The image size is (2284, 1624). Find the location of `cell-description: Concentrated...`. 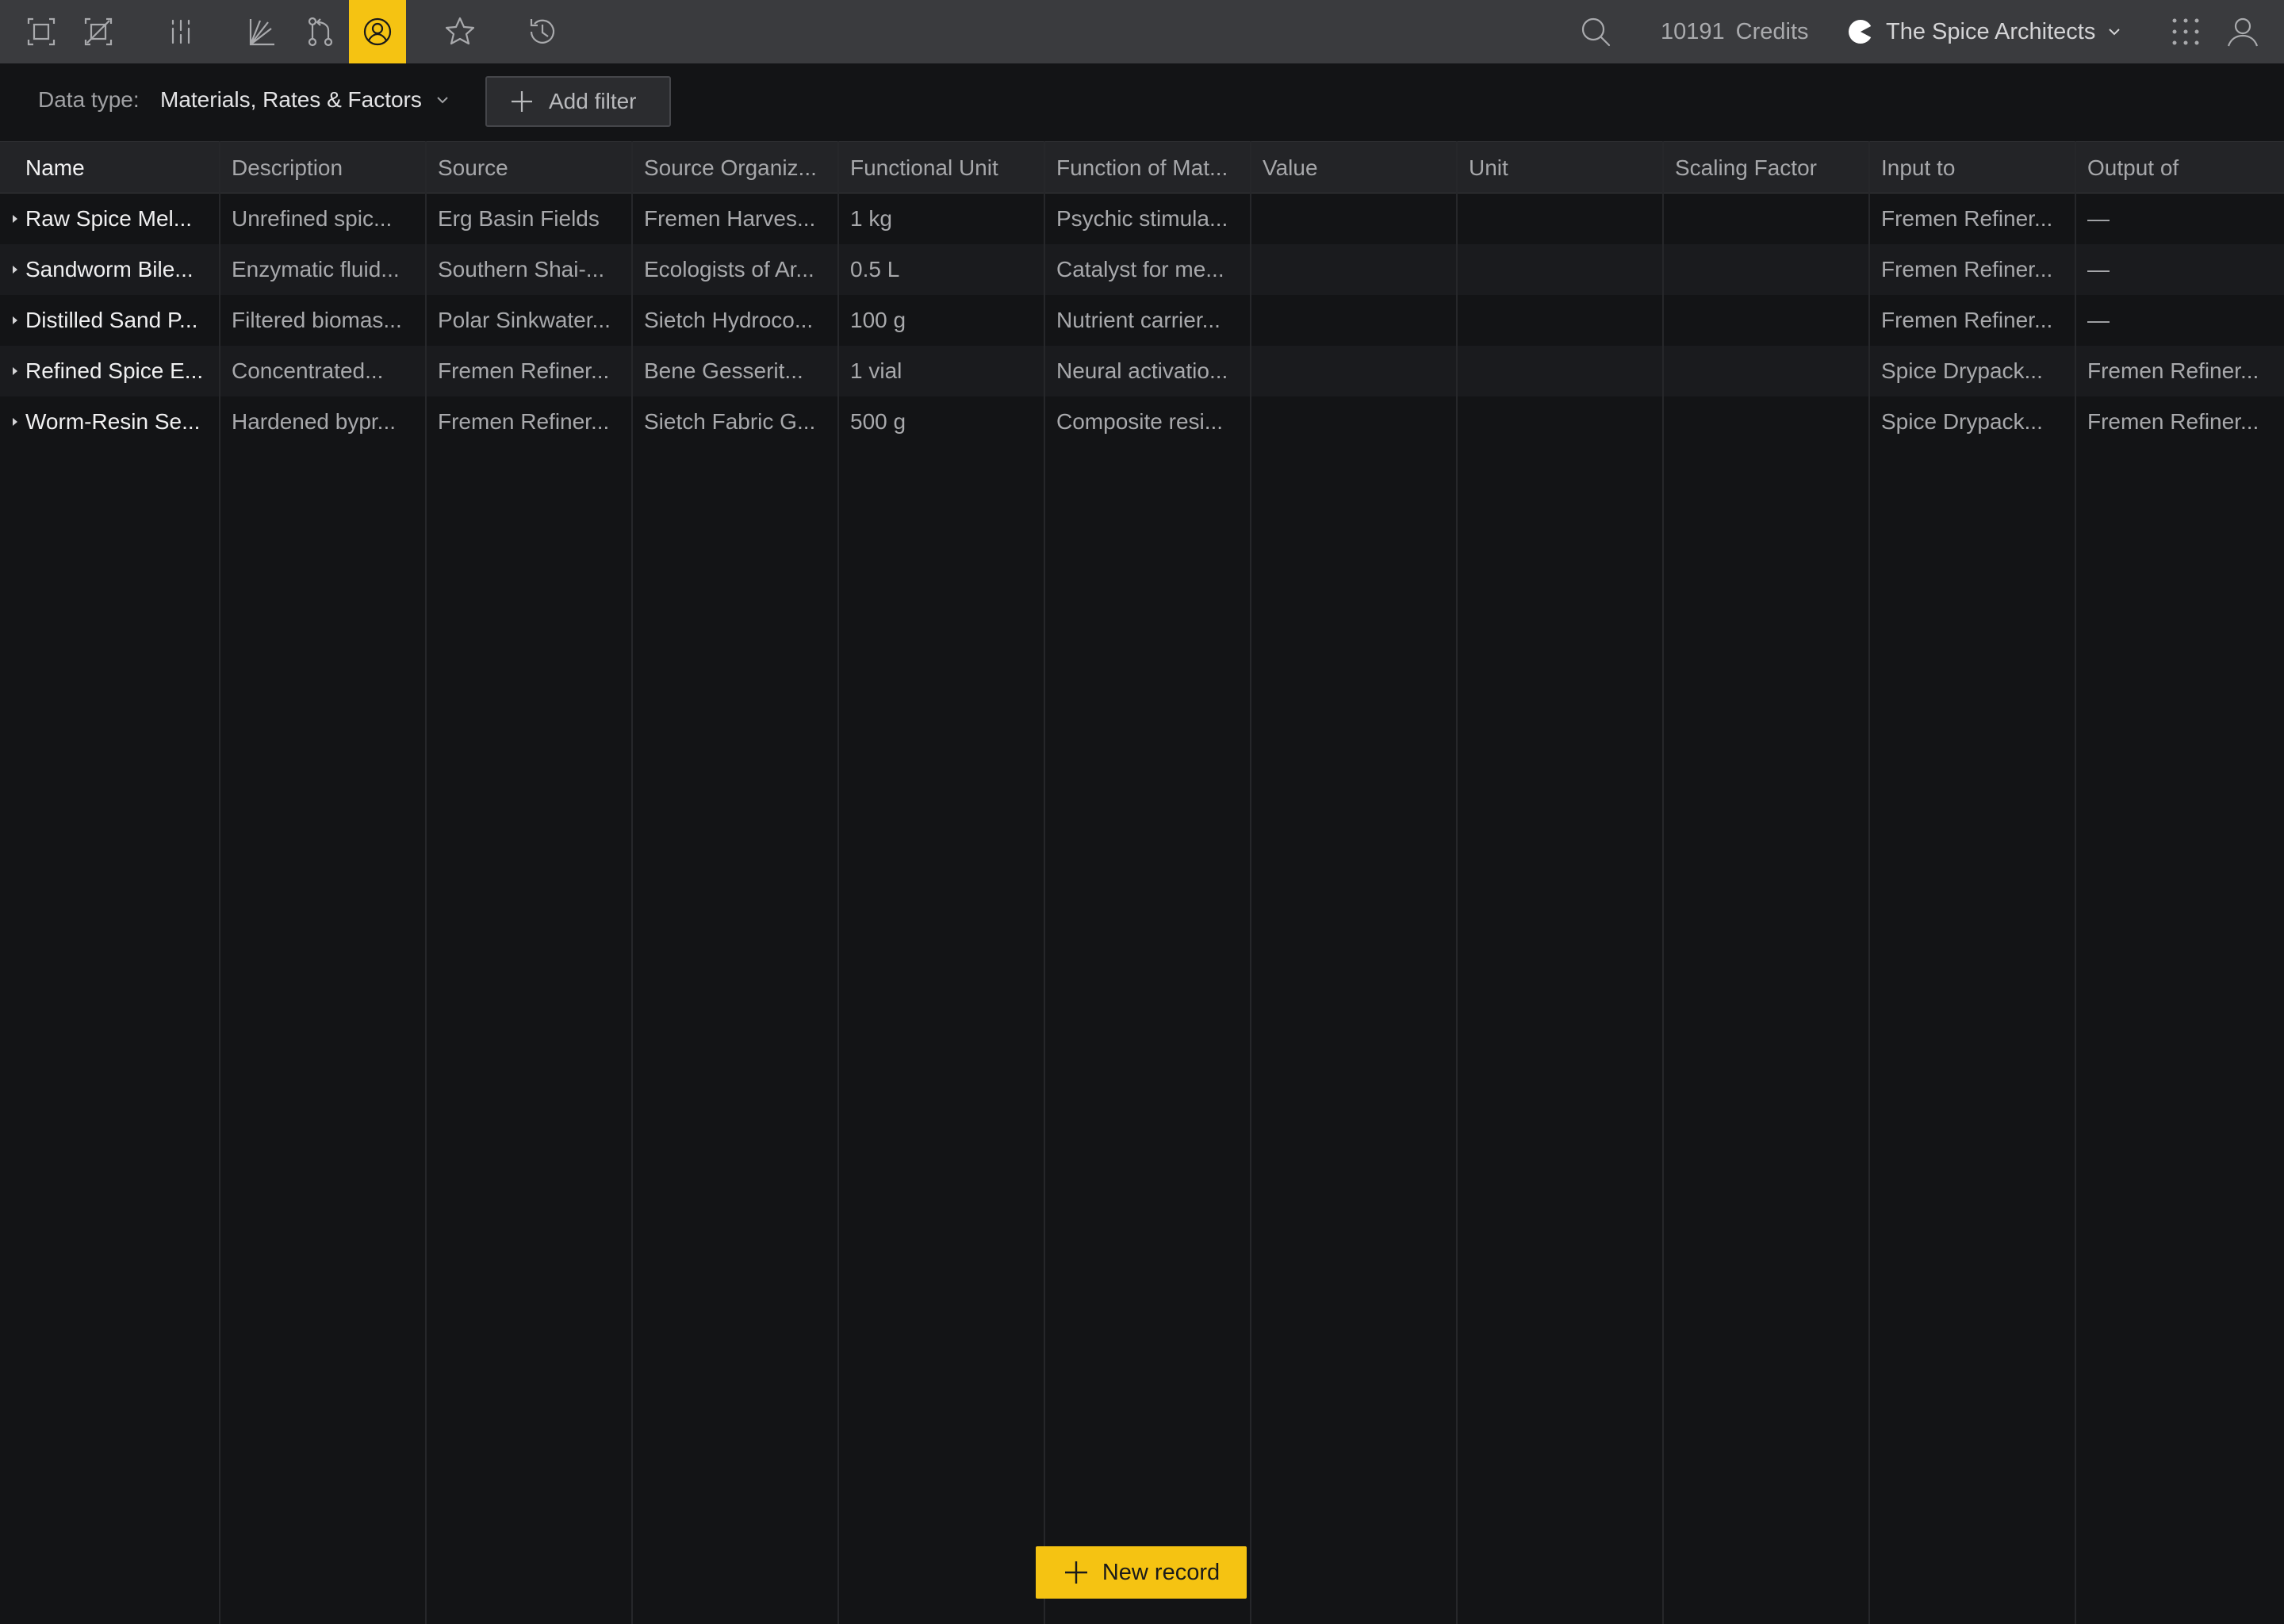

cell-description: Concentrated... is located at coordinates (322, 371).